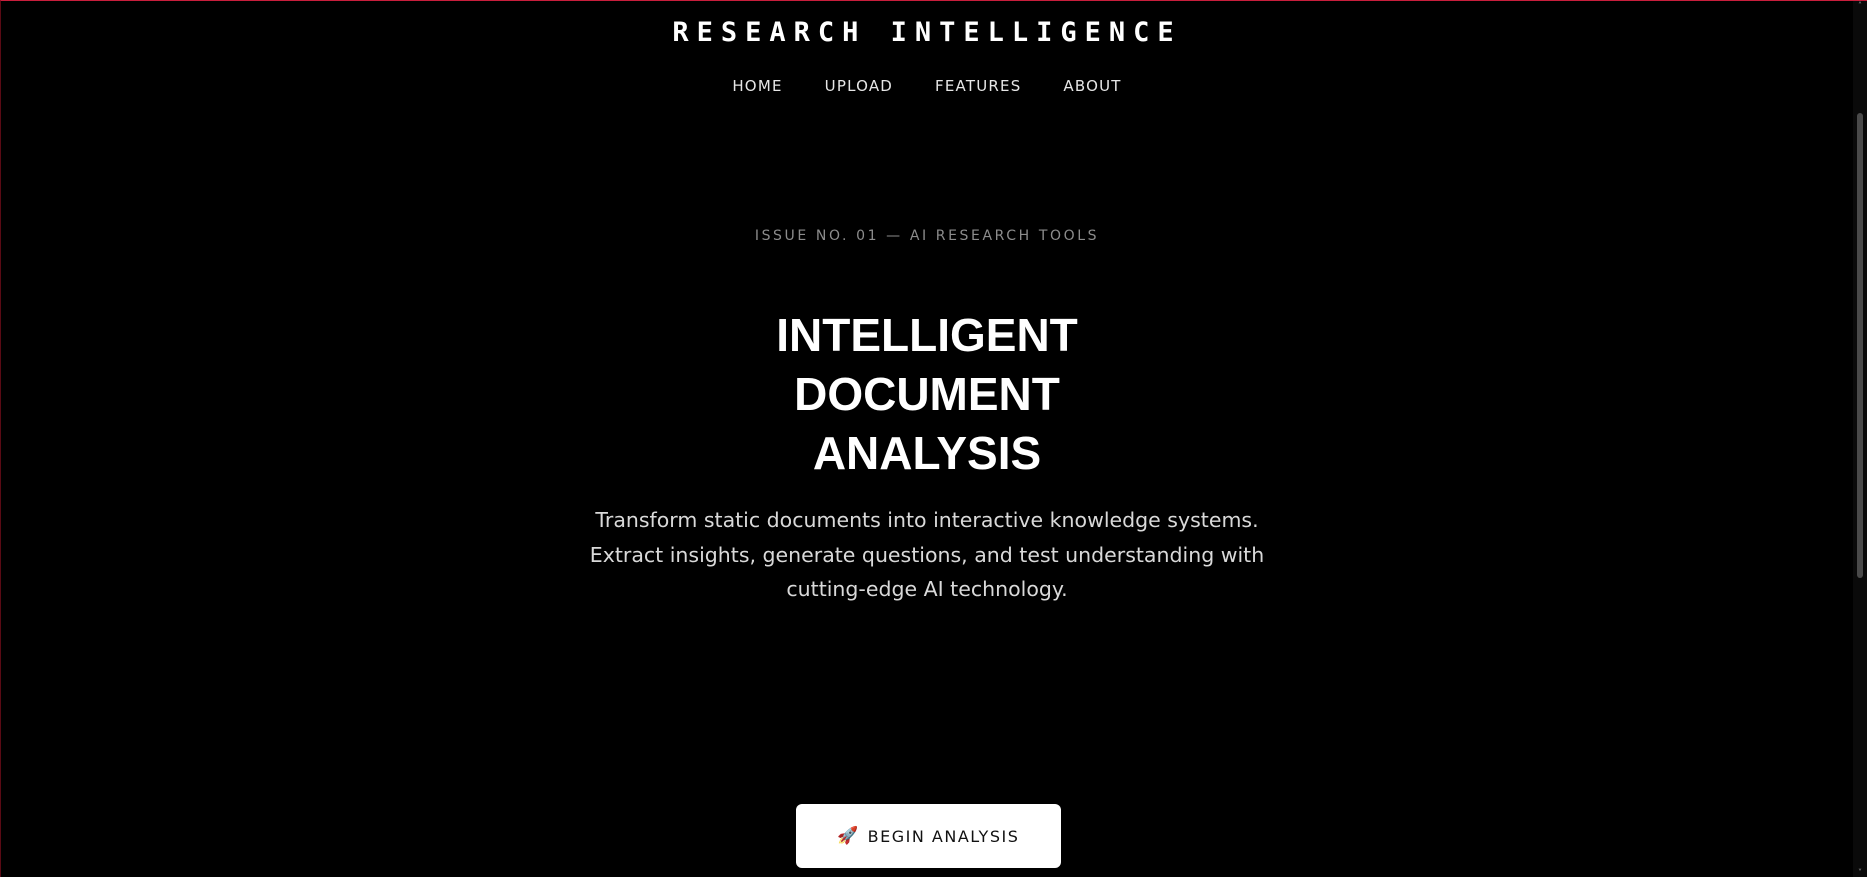 The height and width of the screenshot is (877, 1867). Describe the element at coordinates (978, 86) in the screenshot. I see `nav-item-features: FEATURES` at that location.